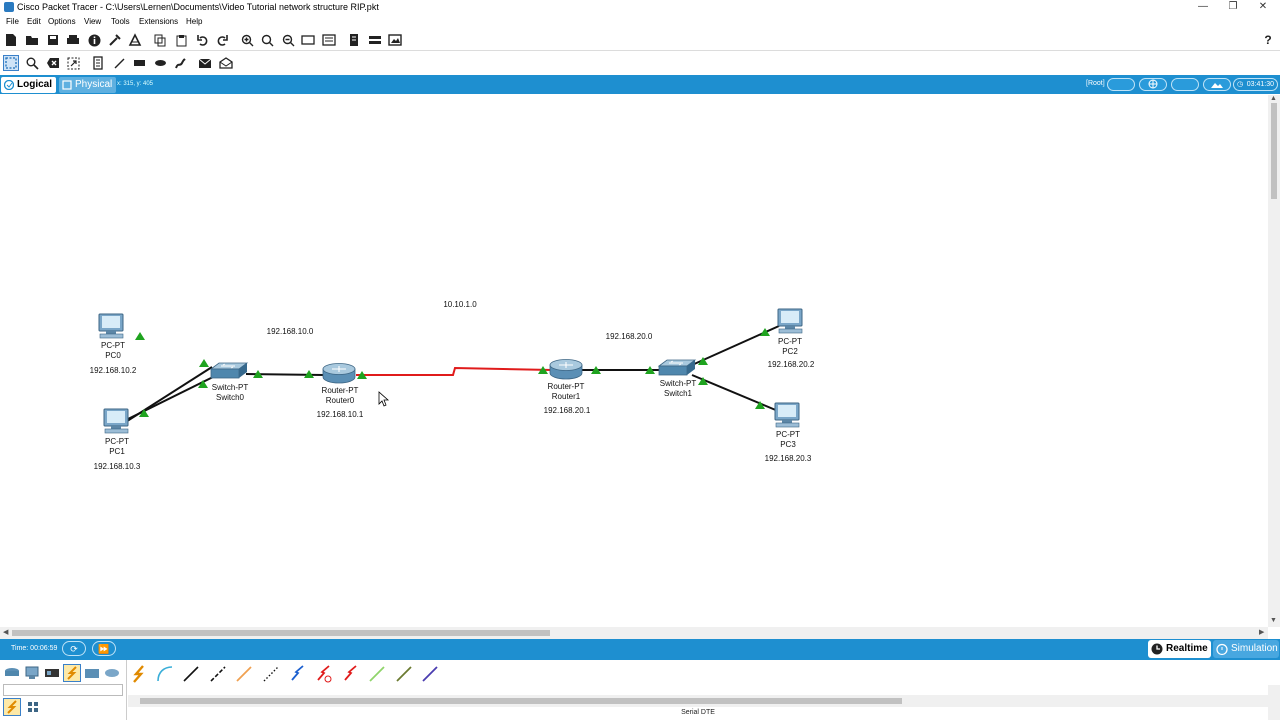 This screenshot has height=720, width=1280. What do you see at coordinates (139, 63) in the screenshot?
I see `draw-rectangle-icon` at bounding box center [139, 63].